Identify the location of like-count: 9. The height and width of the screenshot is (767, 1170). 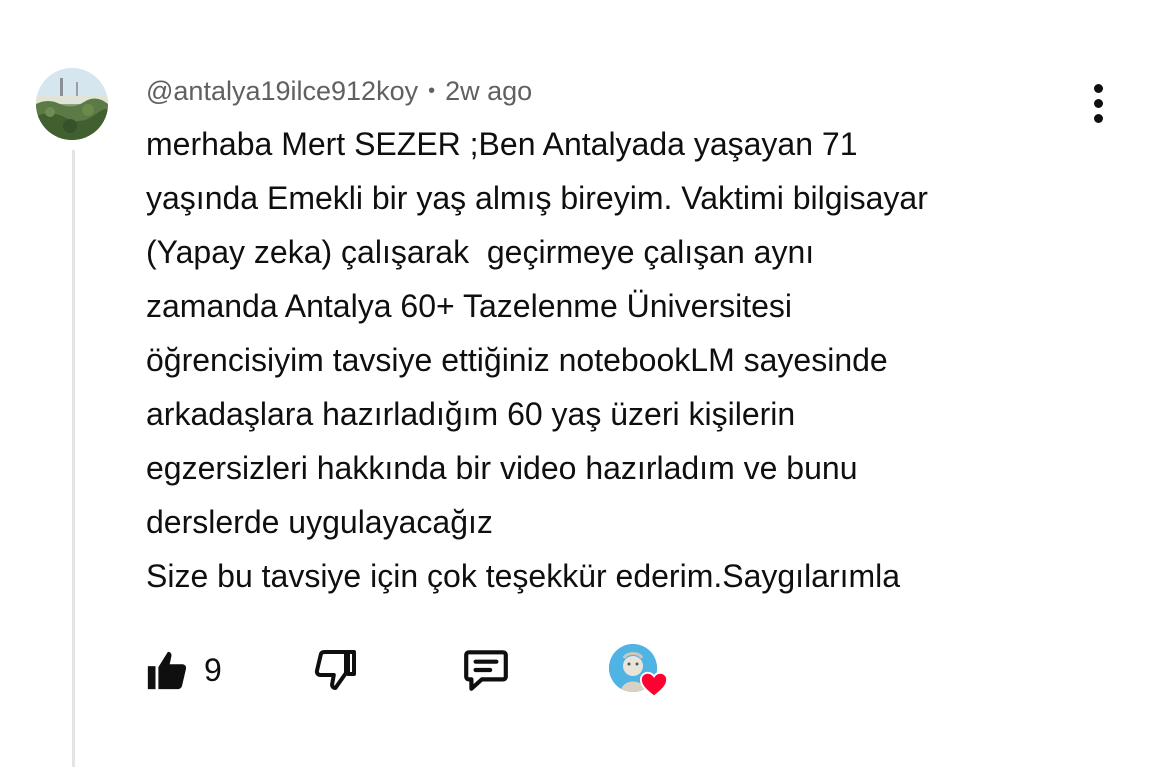
(213, 669).